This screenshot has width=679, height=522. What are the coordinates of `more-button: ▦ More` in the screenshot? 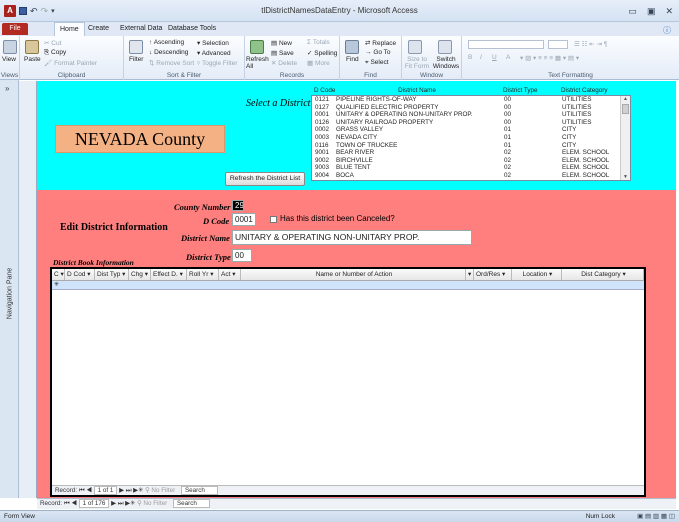 It's located at (318, 63).